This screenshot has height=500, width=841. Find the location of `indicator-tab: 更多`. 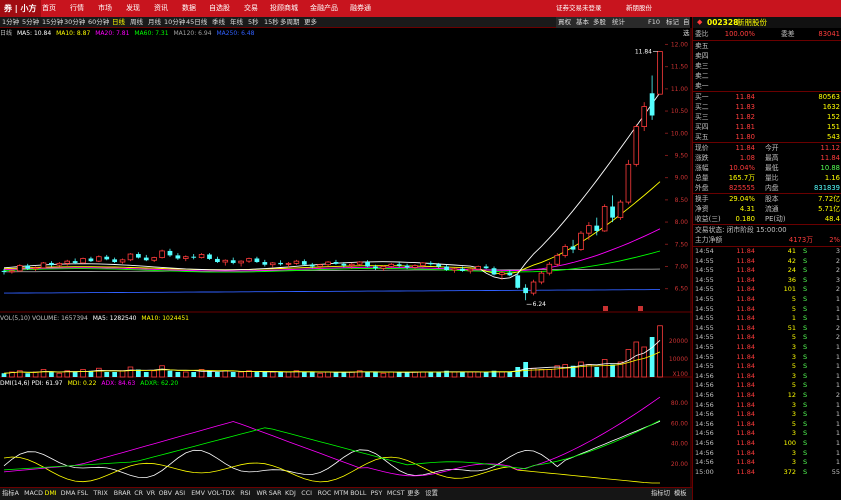

indicator-tab: 更多 is located at coordinates (413, 494).